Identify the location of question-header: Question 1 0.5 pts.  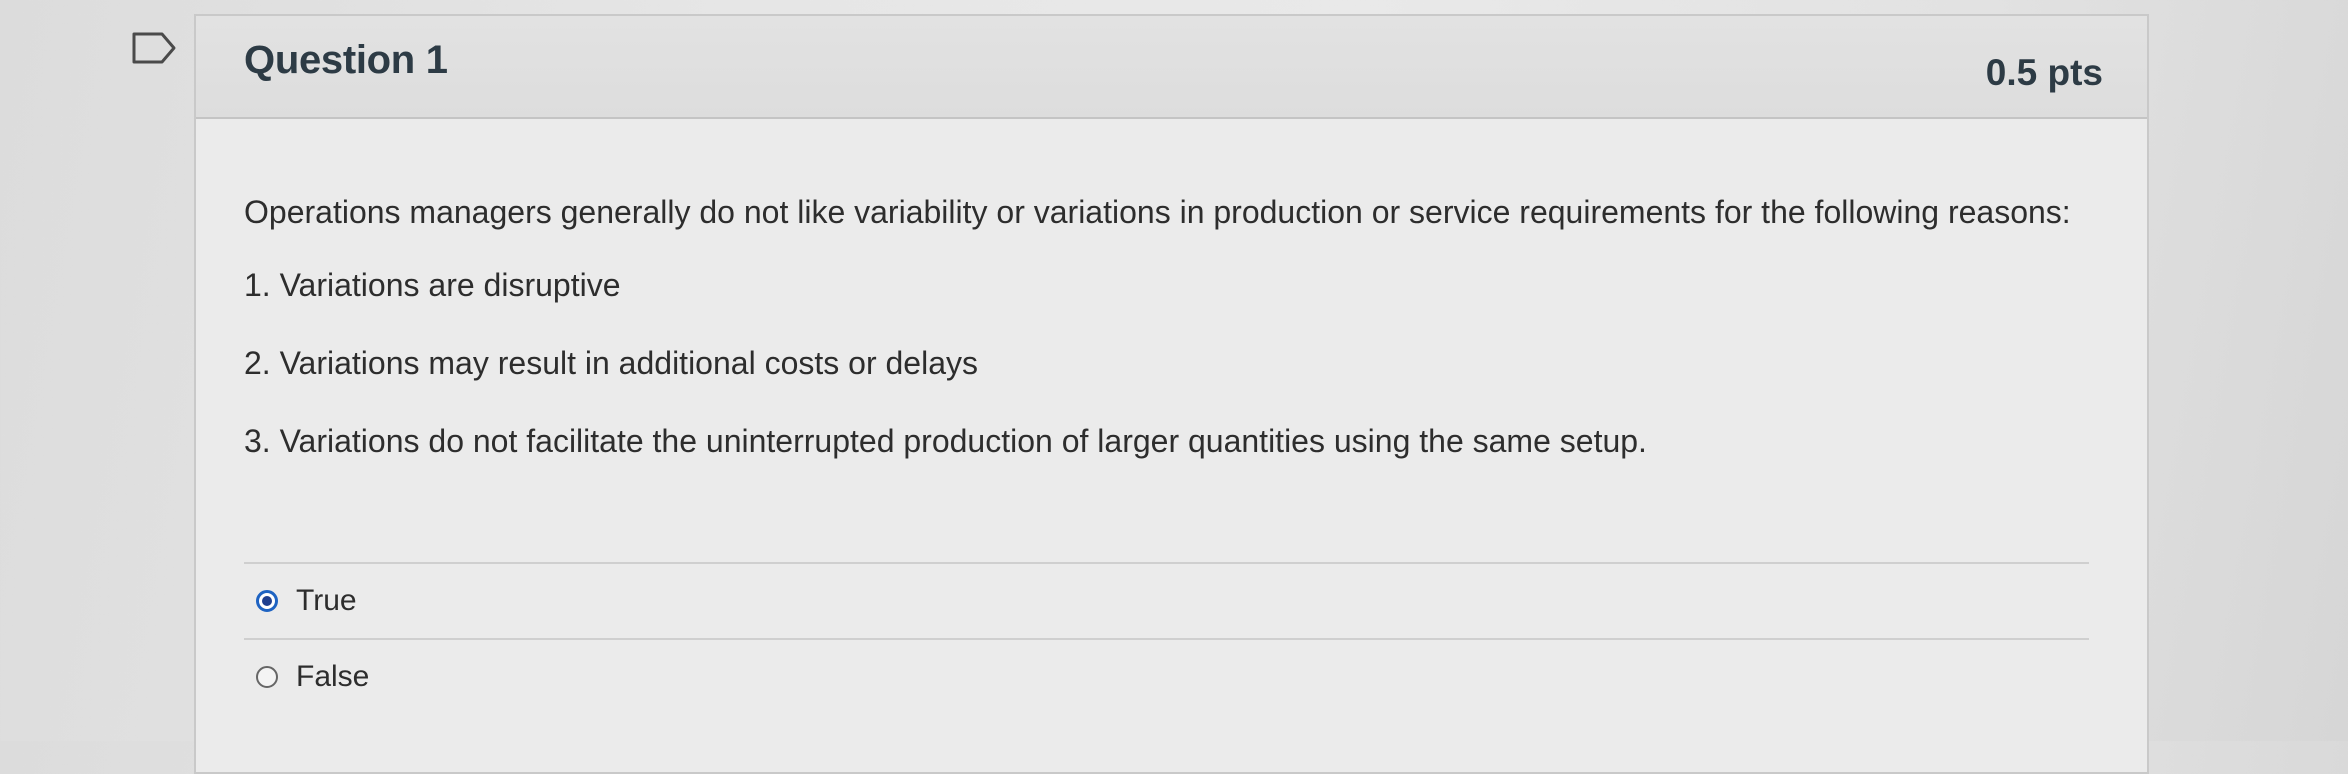
(1171, 67).